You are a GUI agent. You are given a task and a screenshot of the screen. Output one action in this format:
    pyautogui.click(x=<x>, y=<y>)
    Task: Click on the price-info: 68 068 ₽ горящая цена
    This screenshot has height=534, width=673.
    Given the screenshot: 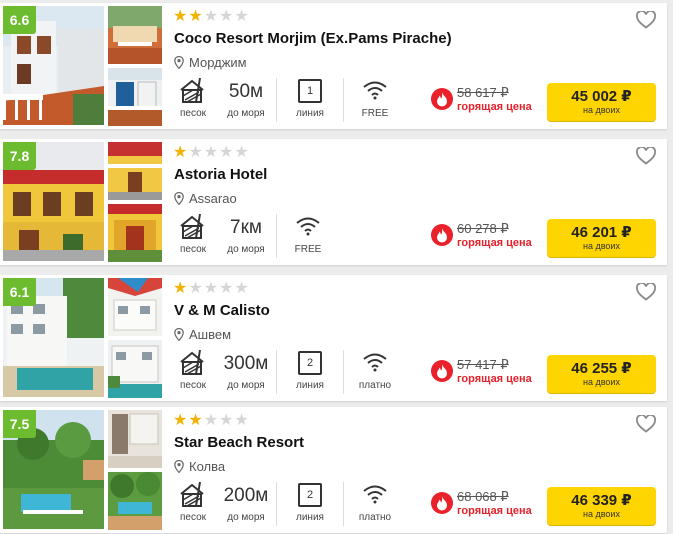 What is the action you would take?
    pyautogui.click(x=481, y=503)
    